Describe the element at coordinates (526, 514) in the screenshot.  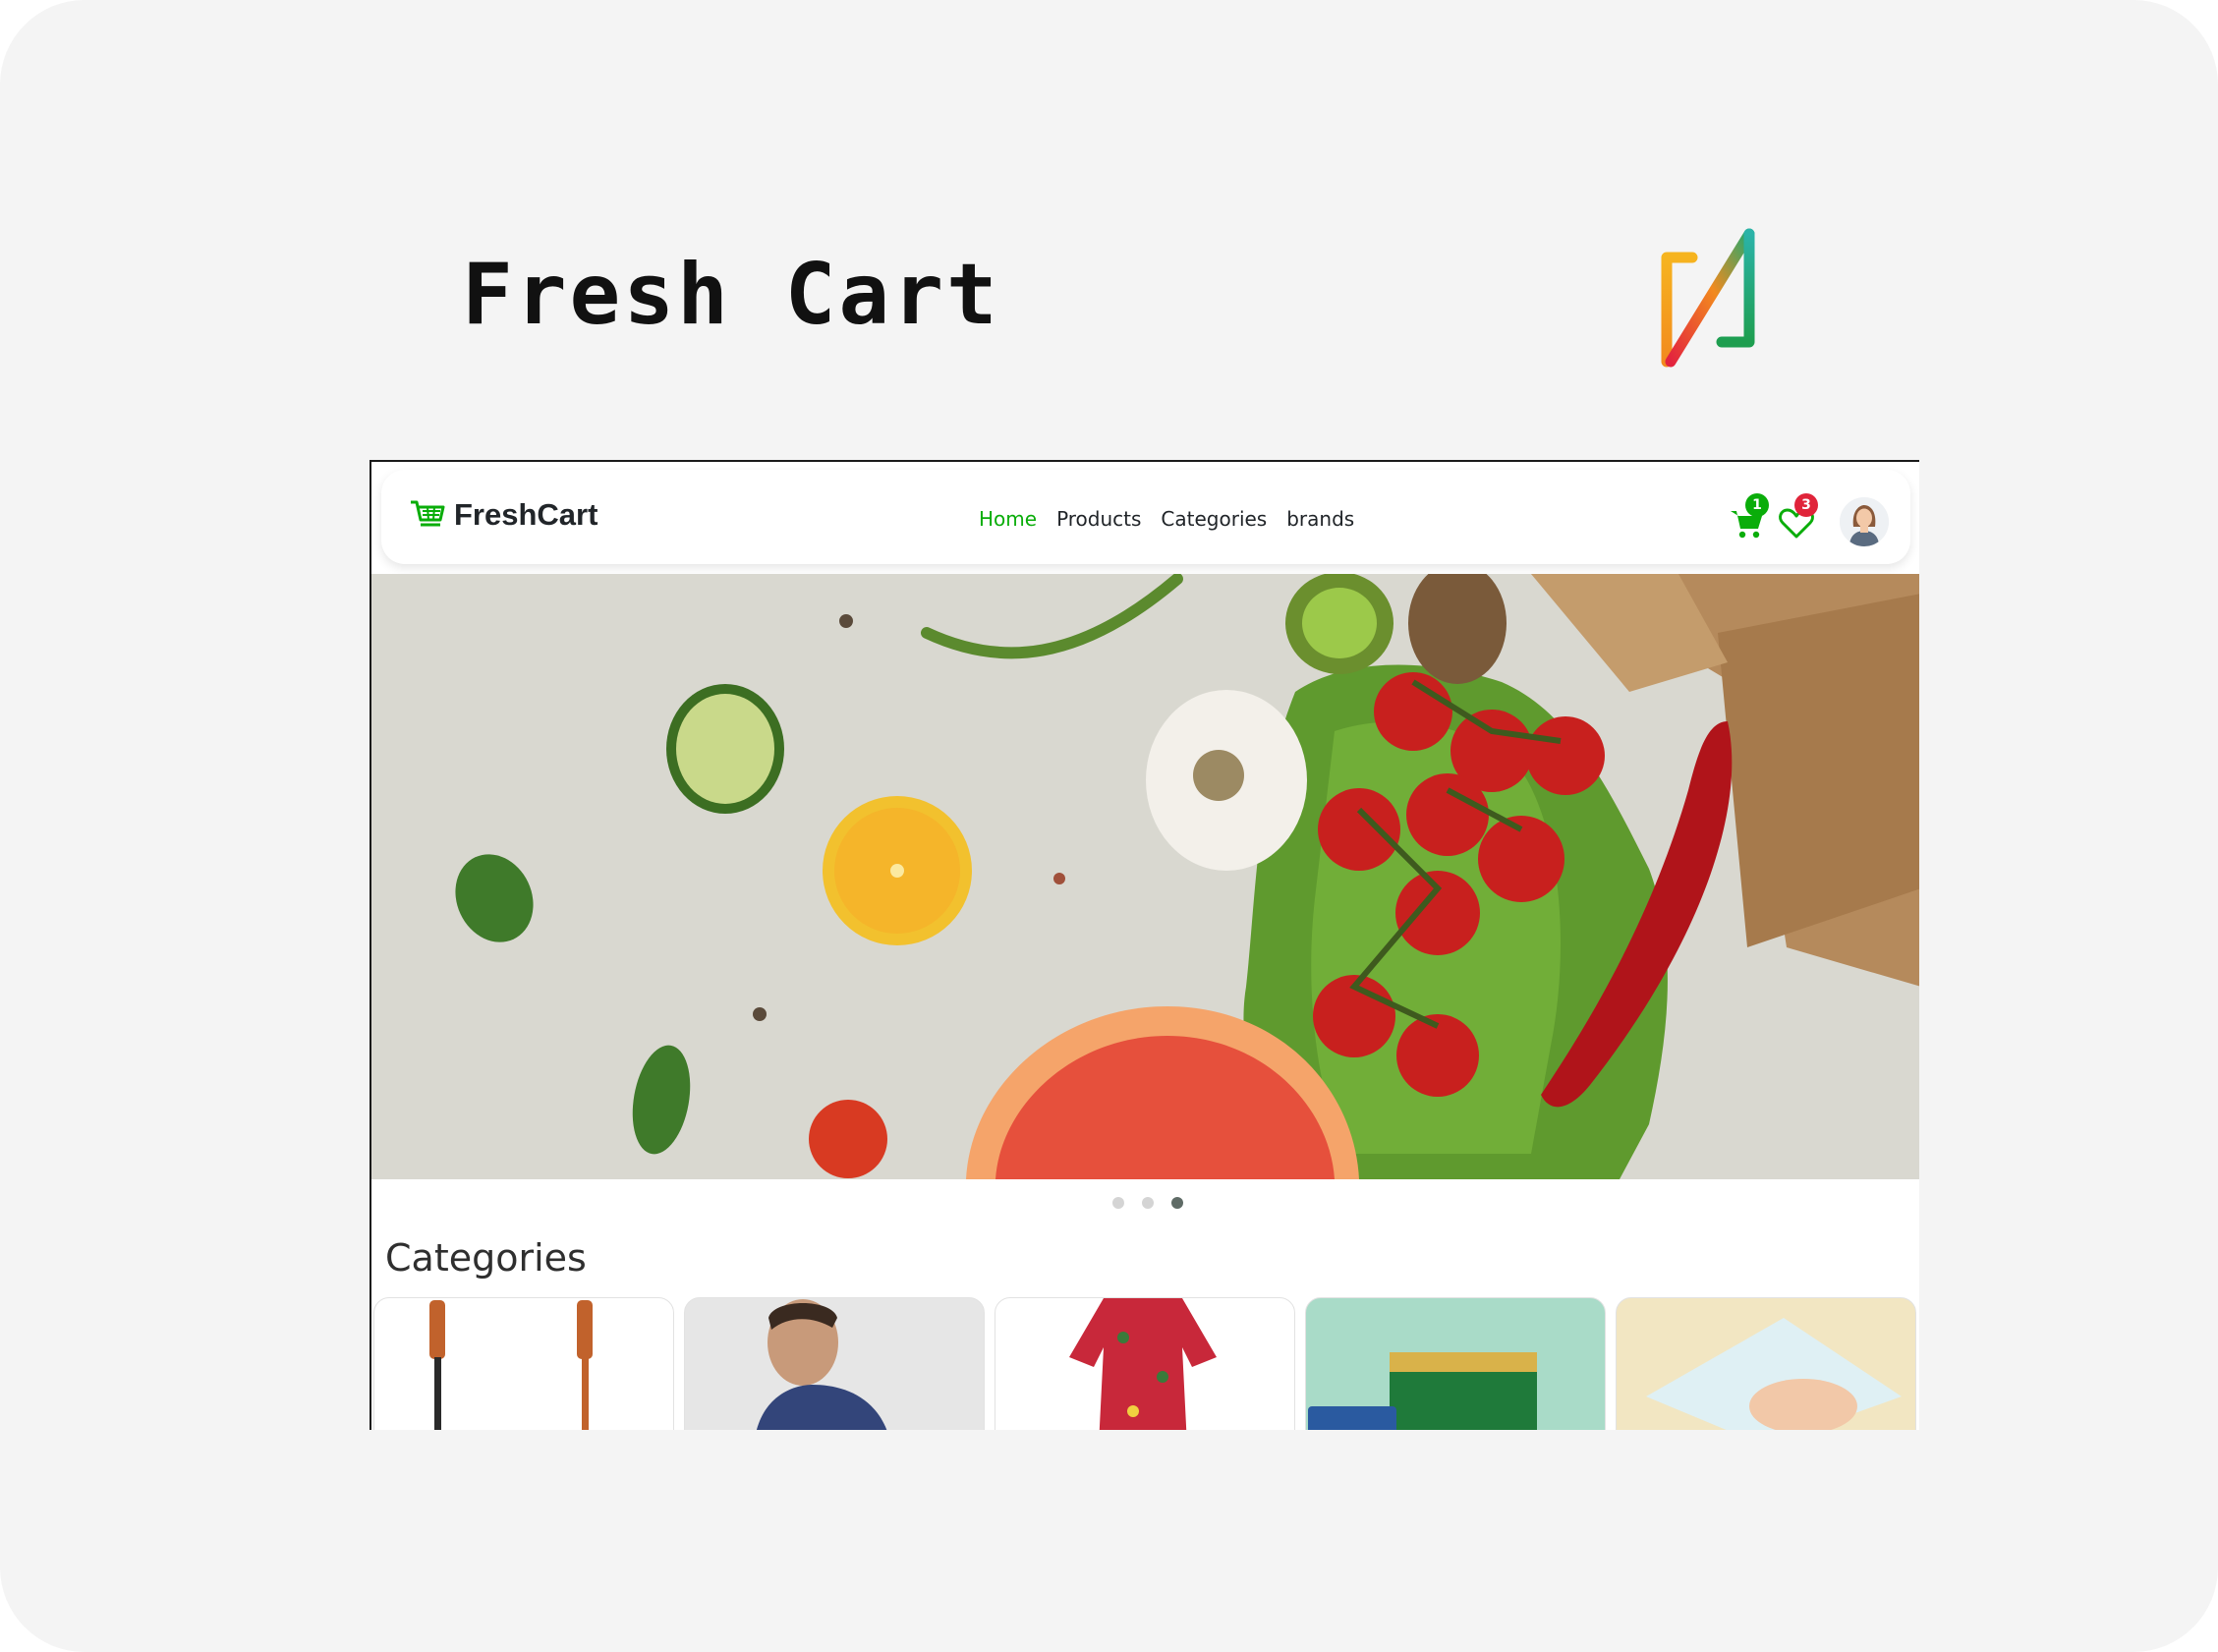
I see `logo-text: FreshCart` at that location.